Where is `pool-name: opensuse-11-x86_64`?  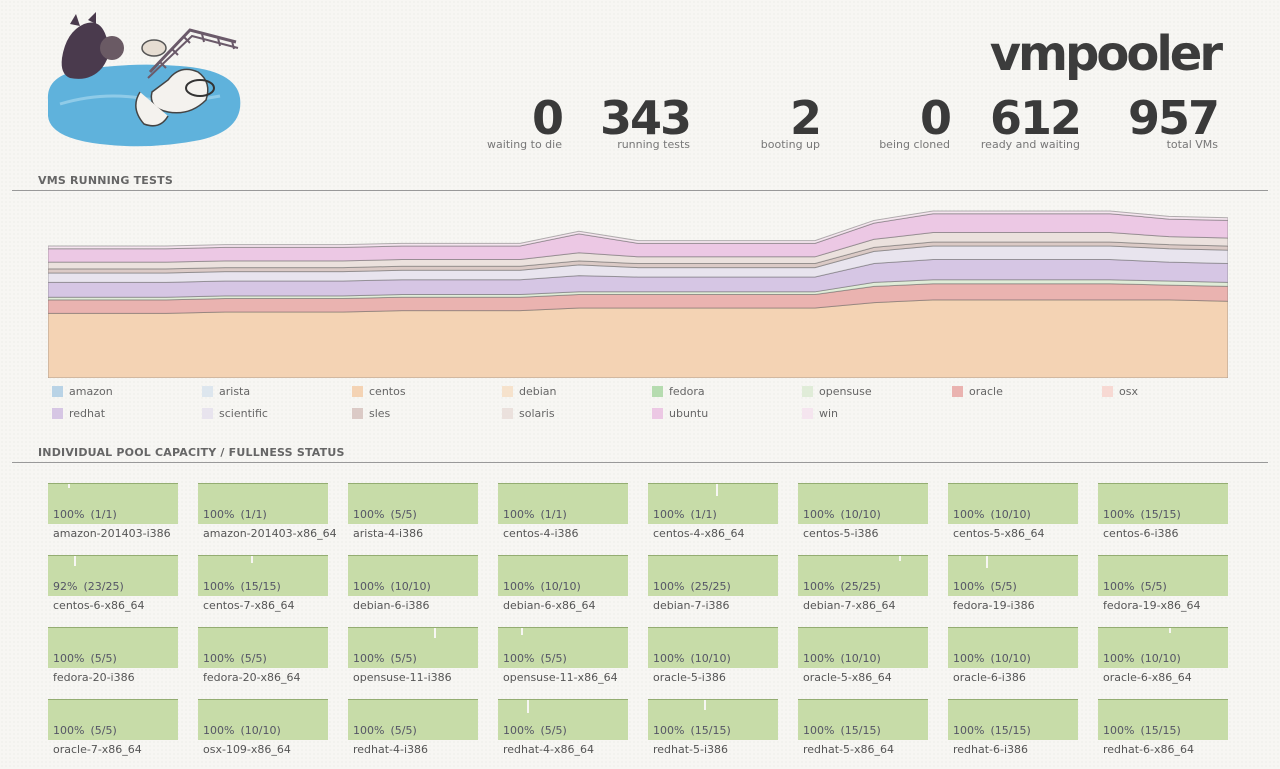
pool-name: opensuse-11-x86_64 is located at coordinates (560, 677).